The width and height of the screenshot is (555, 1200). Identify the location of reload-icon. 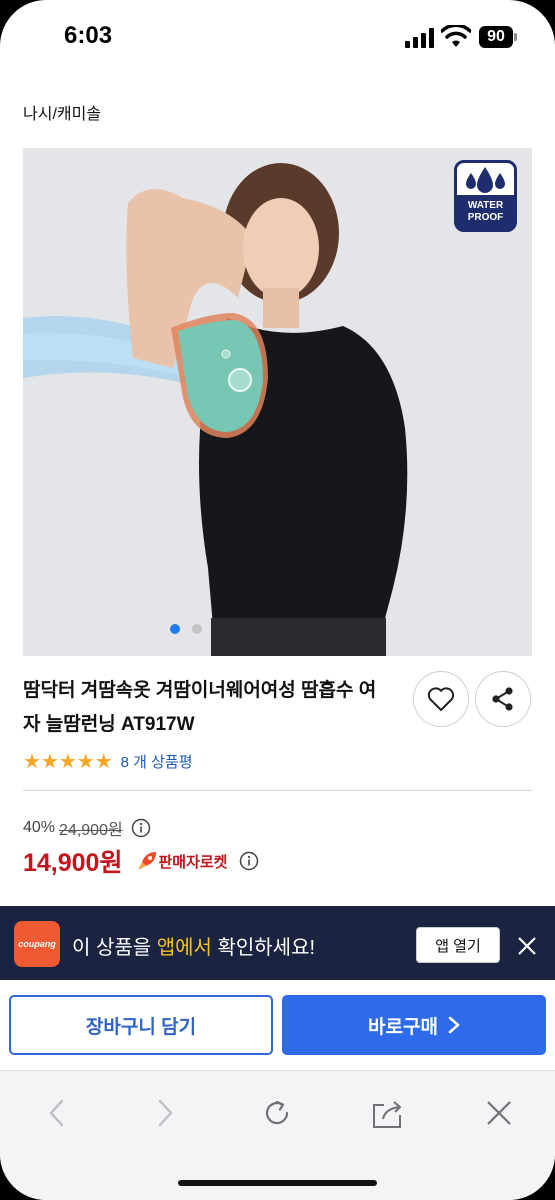
(277, 1112).